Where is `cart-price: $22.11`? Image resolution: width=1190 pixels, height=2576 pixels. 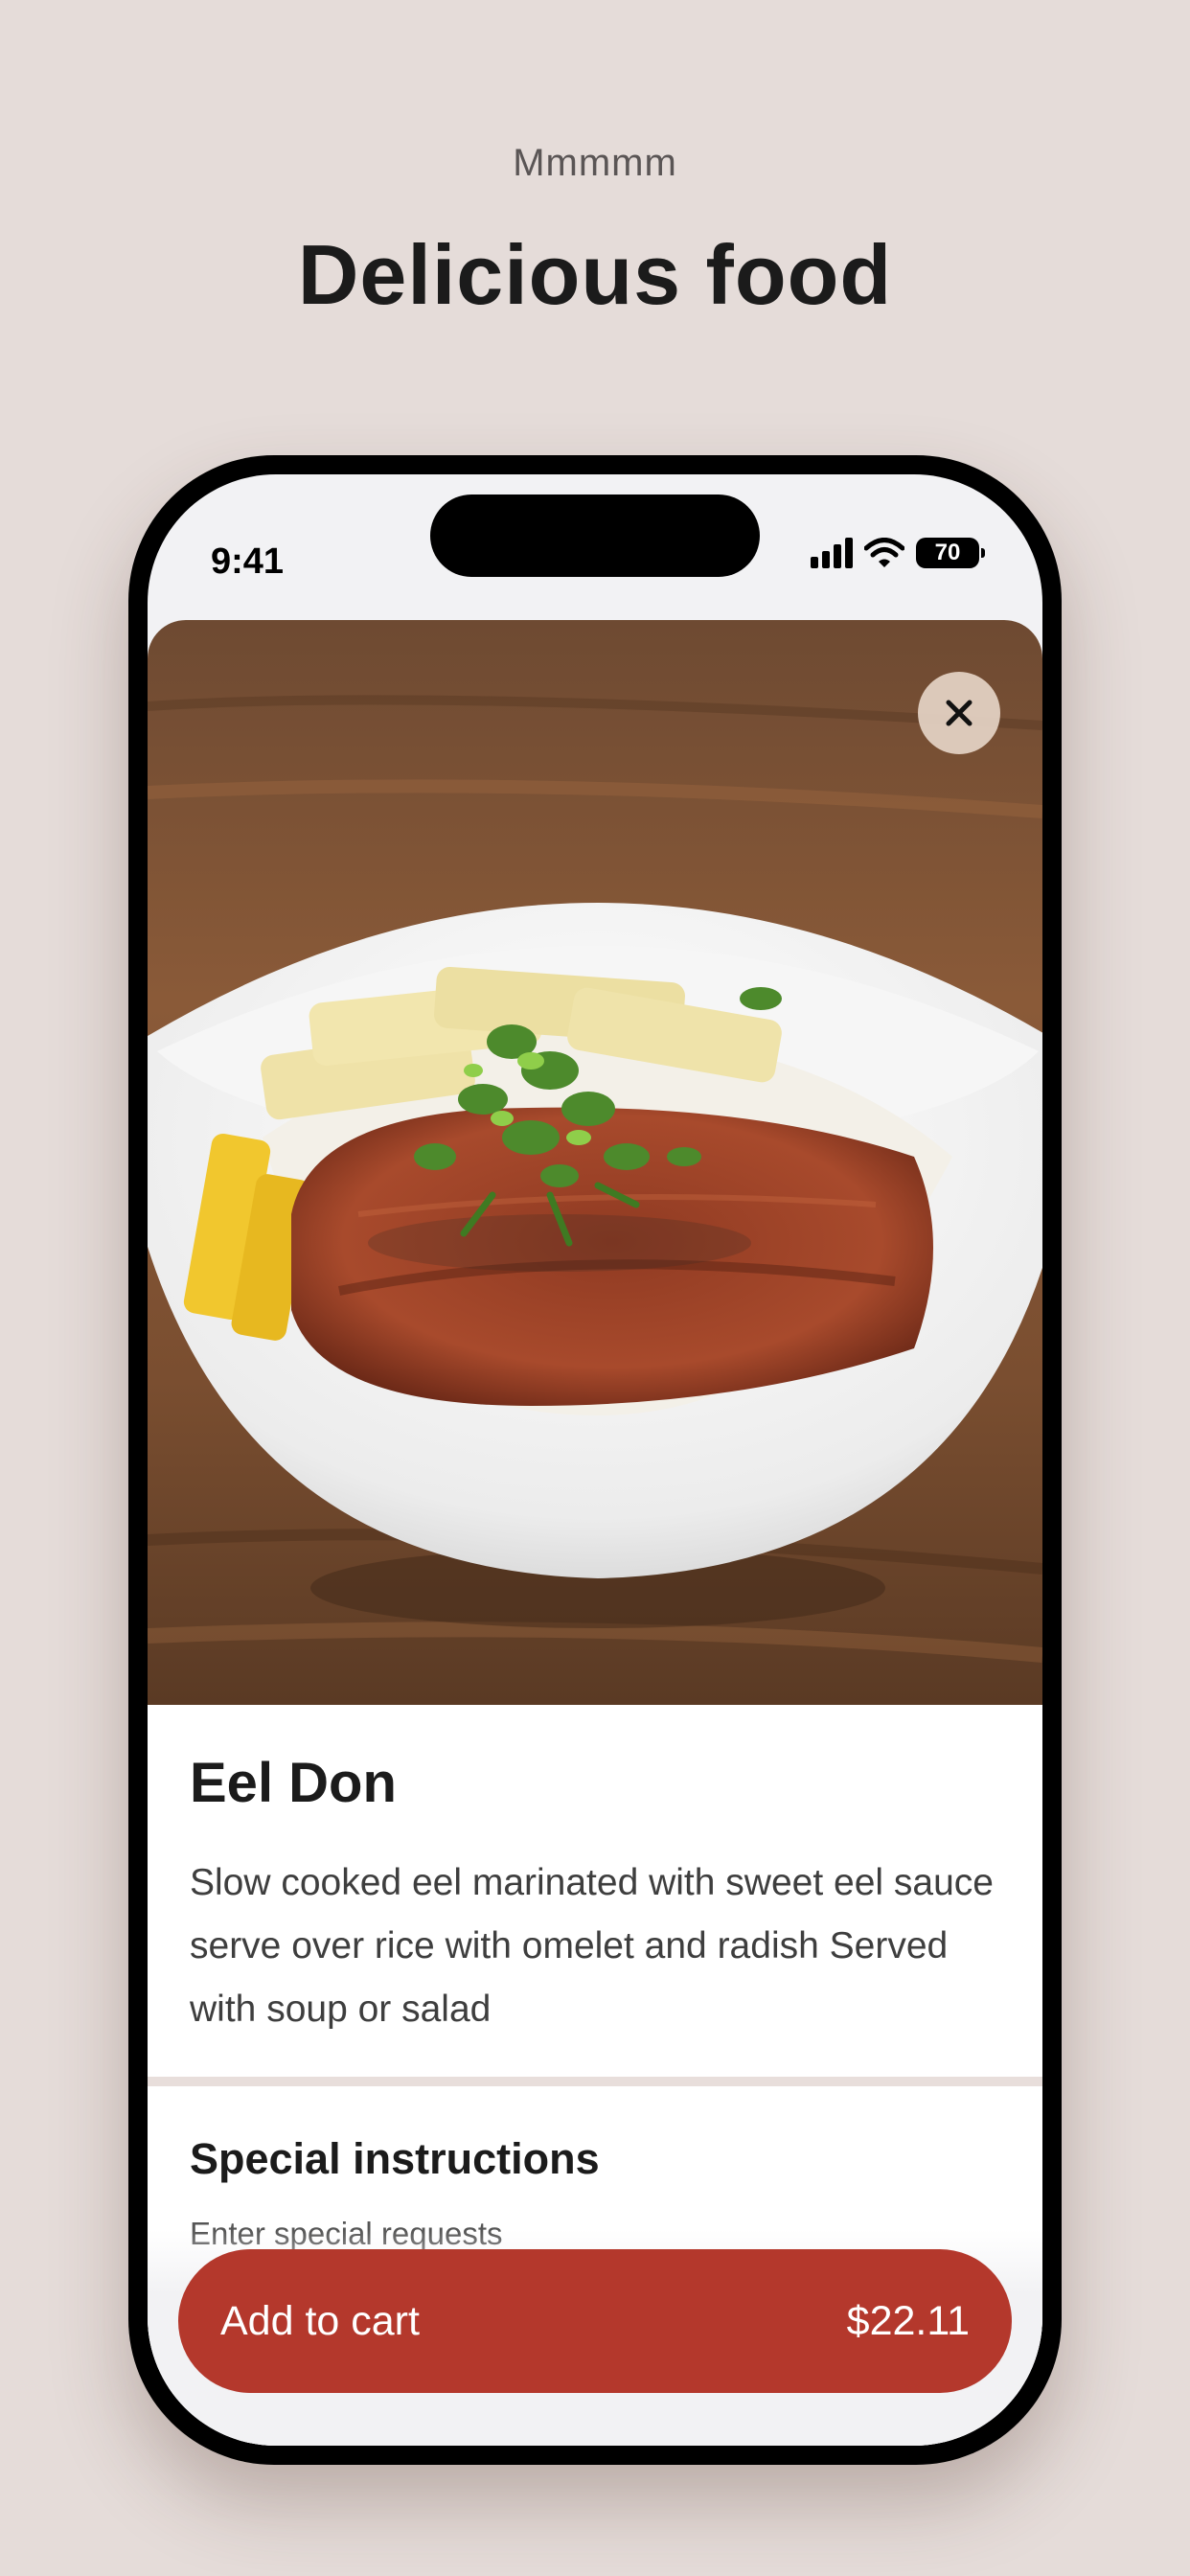 cart-price: $22.11 is located at coordinates (908, 2320).